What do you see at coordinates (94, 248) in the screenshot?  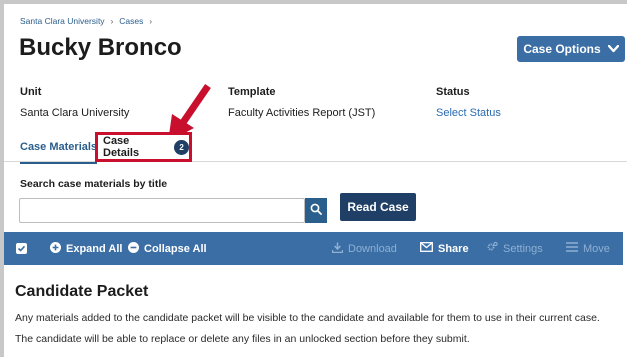 I see `expand-all-label: Expand All` at bounding box center [94, 248].